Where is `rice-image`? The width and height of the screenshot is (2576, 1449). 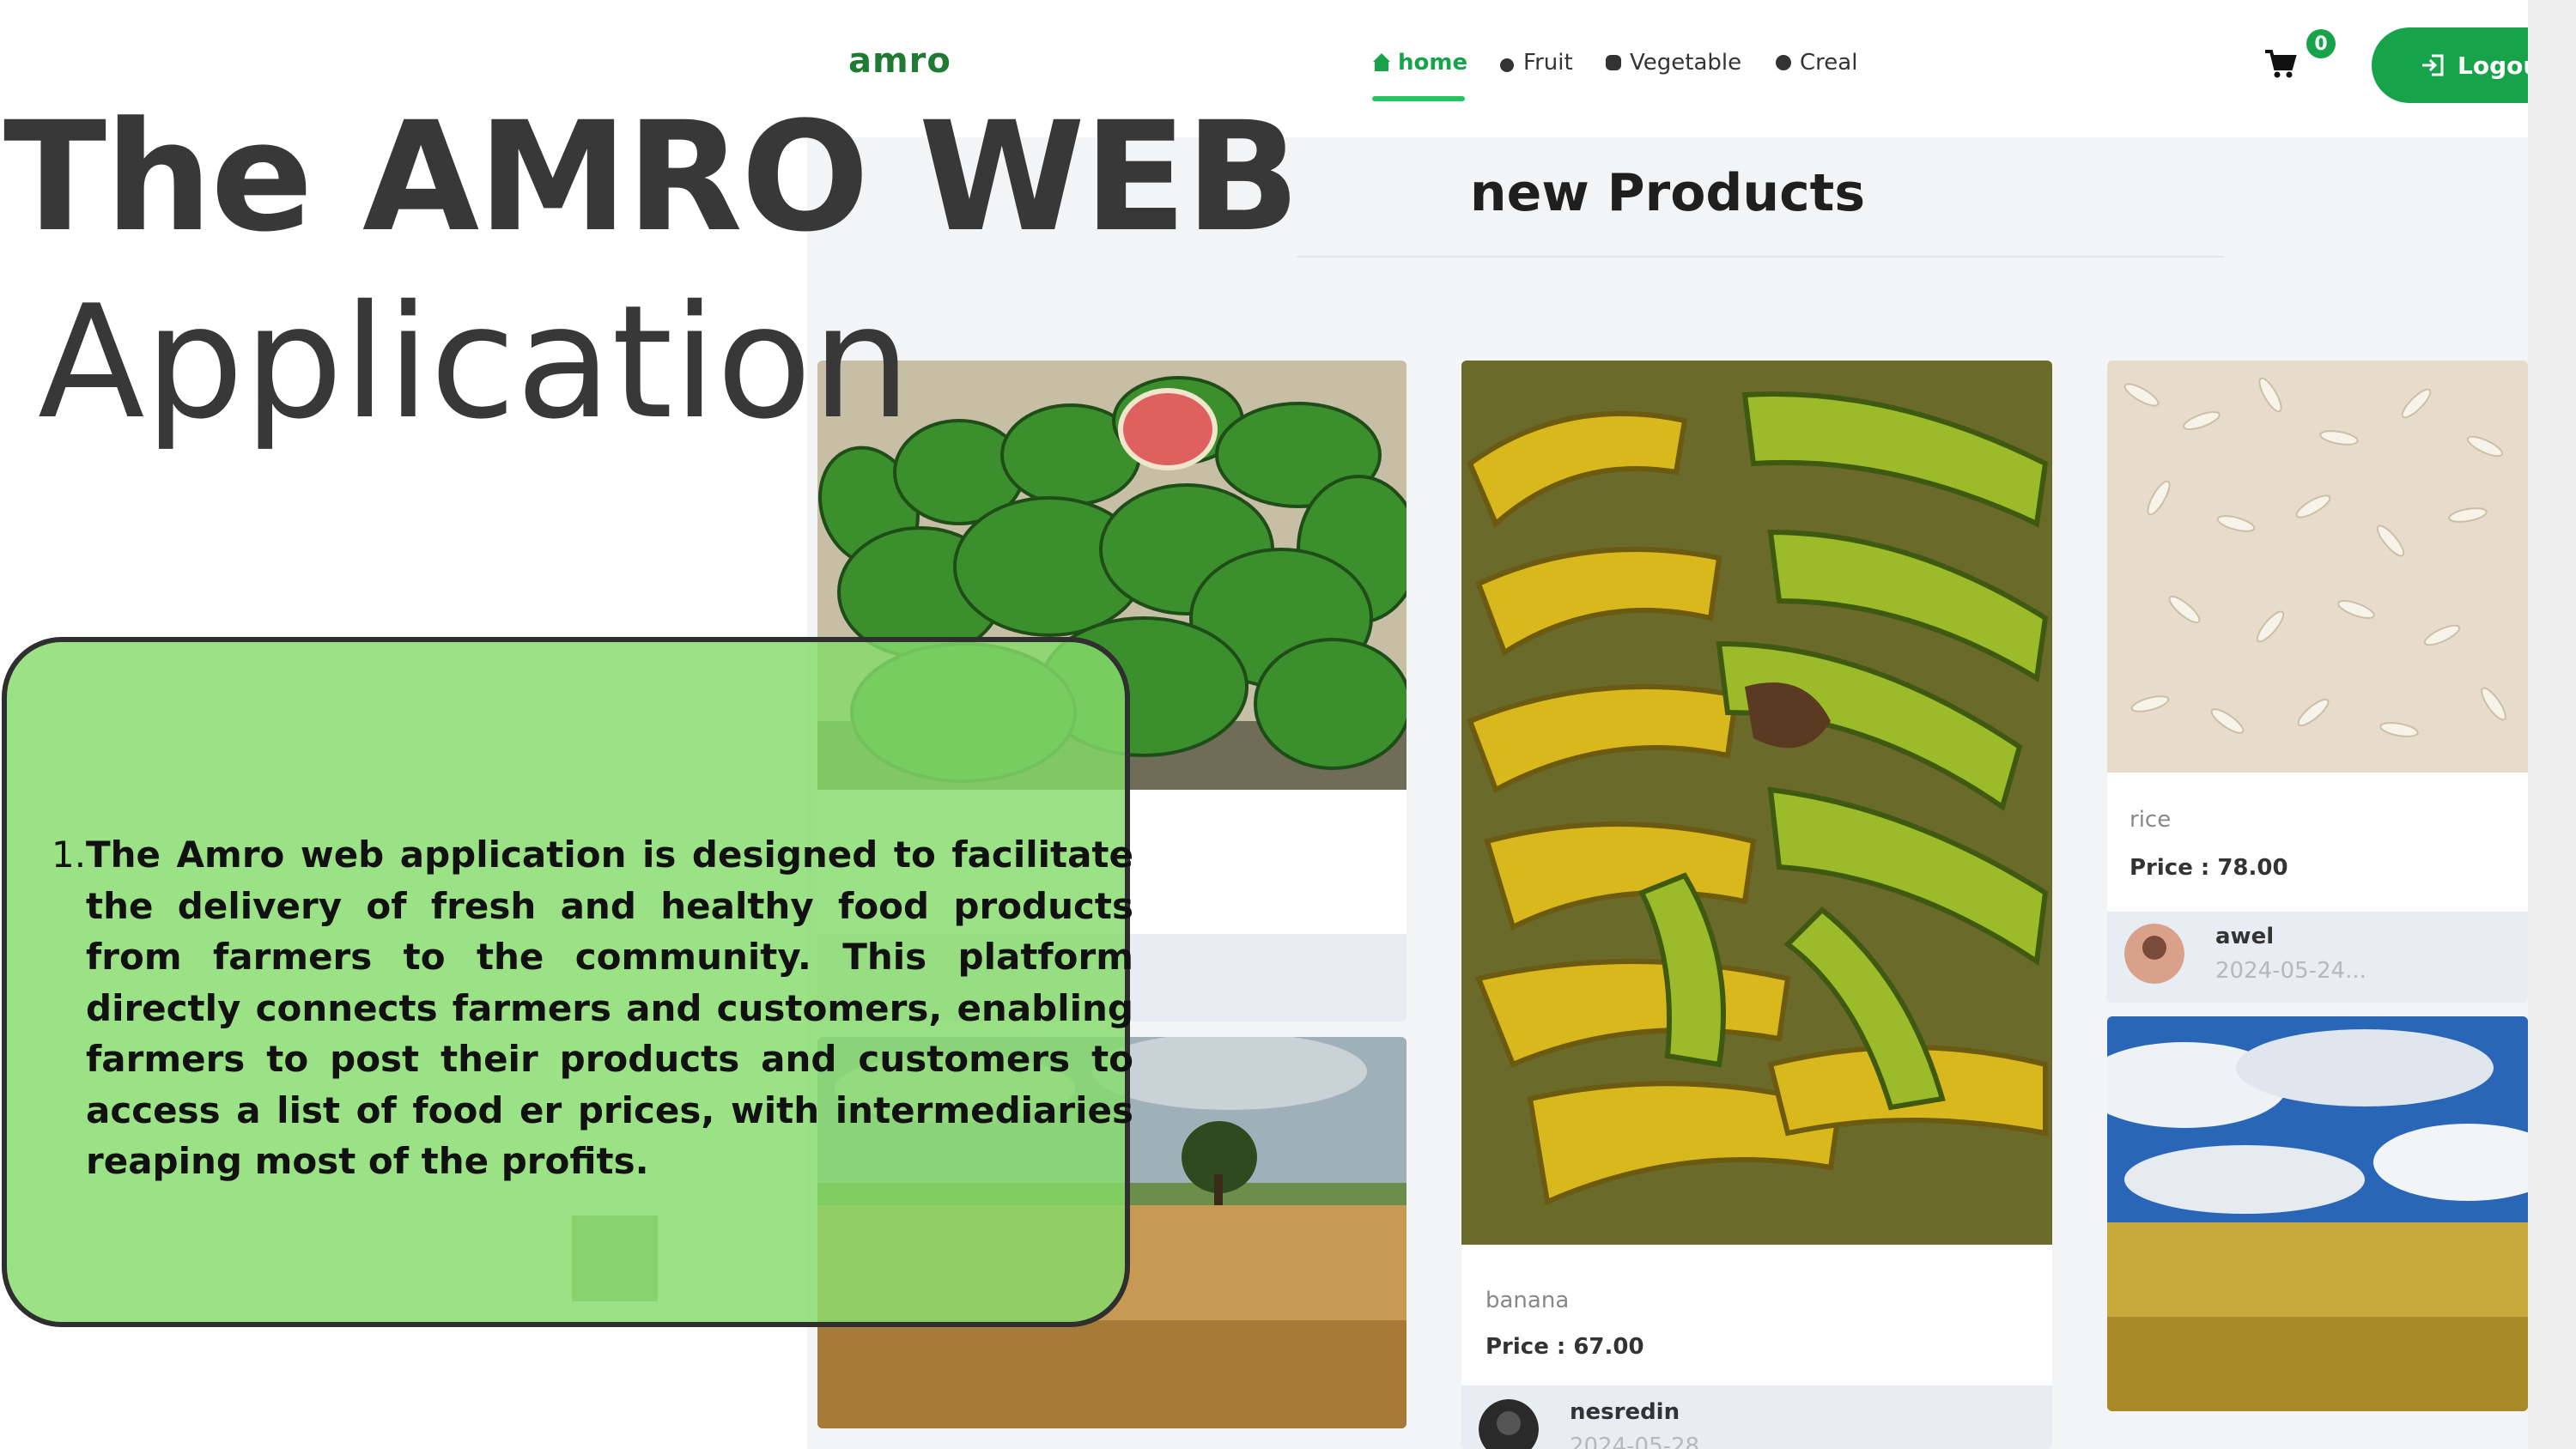 rice-image is located at coordinates (2317, 567).